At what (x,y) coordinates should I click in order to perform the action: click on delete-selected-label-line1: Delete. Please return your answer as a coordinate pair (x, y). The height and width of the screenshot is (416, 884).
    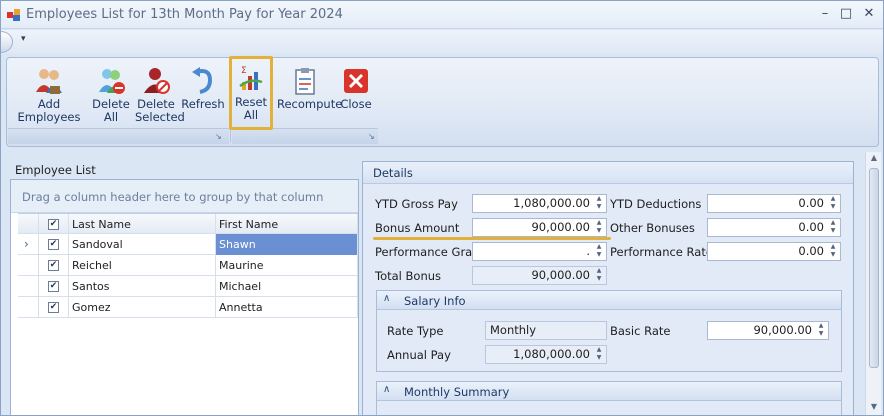
    Looking at the image, I should click on (156, 104).